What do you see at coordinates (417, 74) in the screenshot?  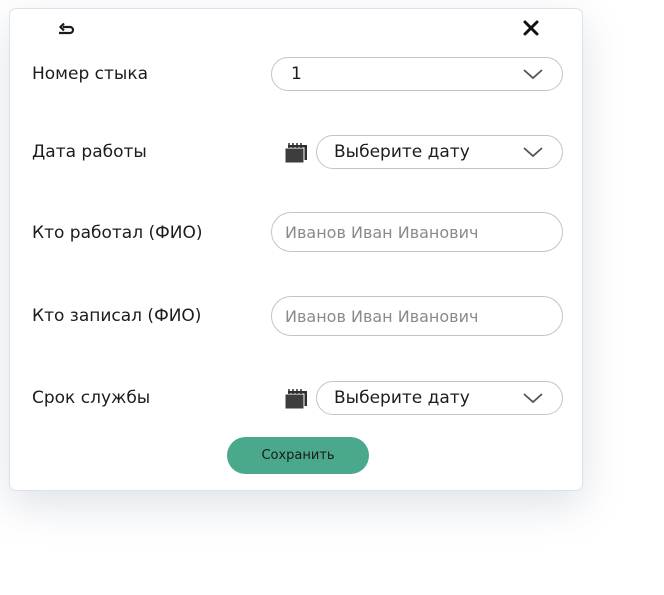 I see `joint-number-select: 1` at bounding box center [417, 74].